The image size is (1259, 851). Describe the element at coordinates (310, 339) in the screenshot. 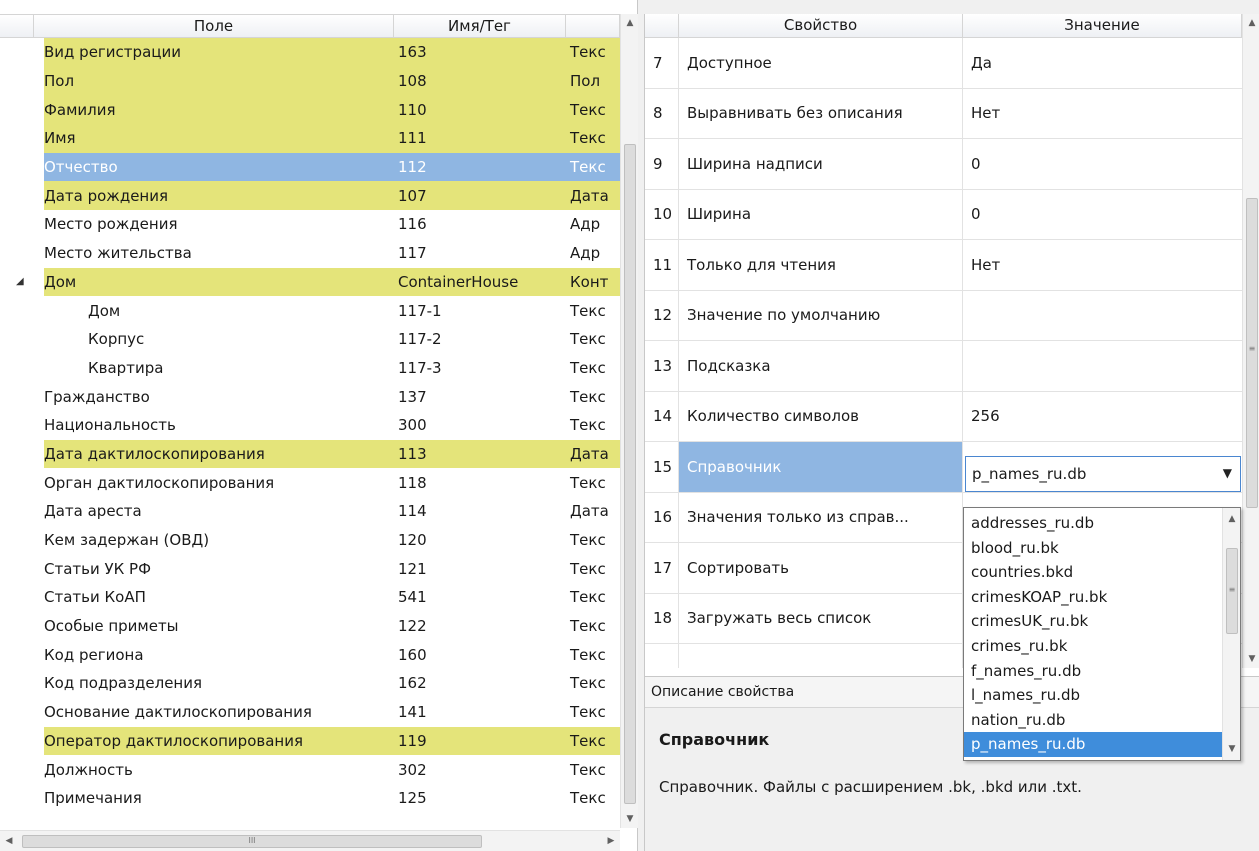

I see `field-row: Корпус 117-2 Текс` at that location.